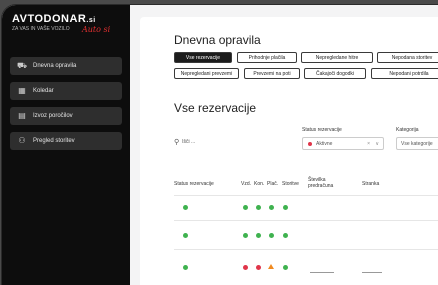 The width and height of the screenshot is (438, 285). I want to click on customer-placeholder, so click(372, 272).